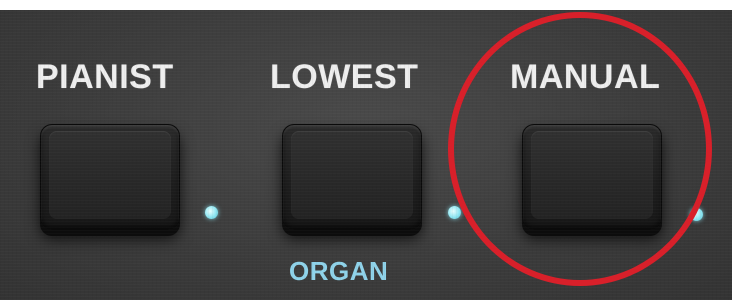 This screenshot has height=300, width=735. Describe the element at coordinates (696, 214) in the screenshot. I see `manual-led-indicator` at that location.